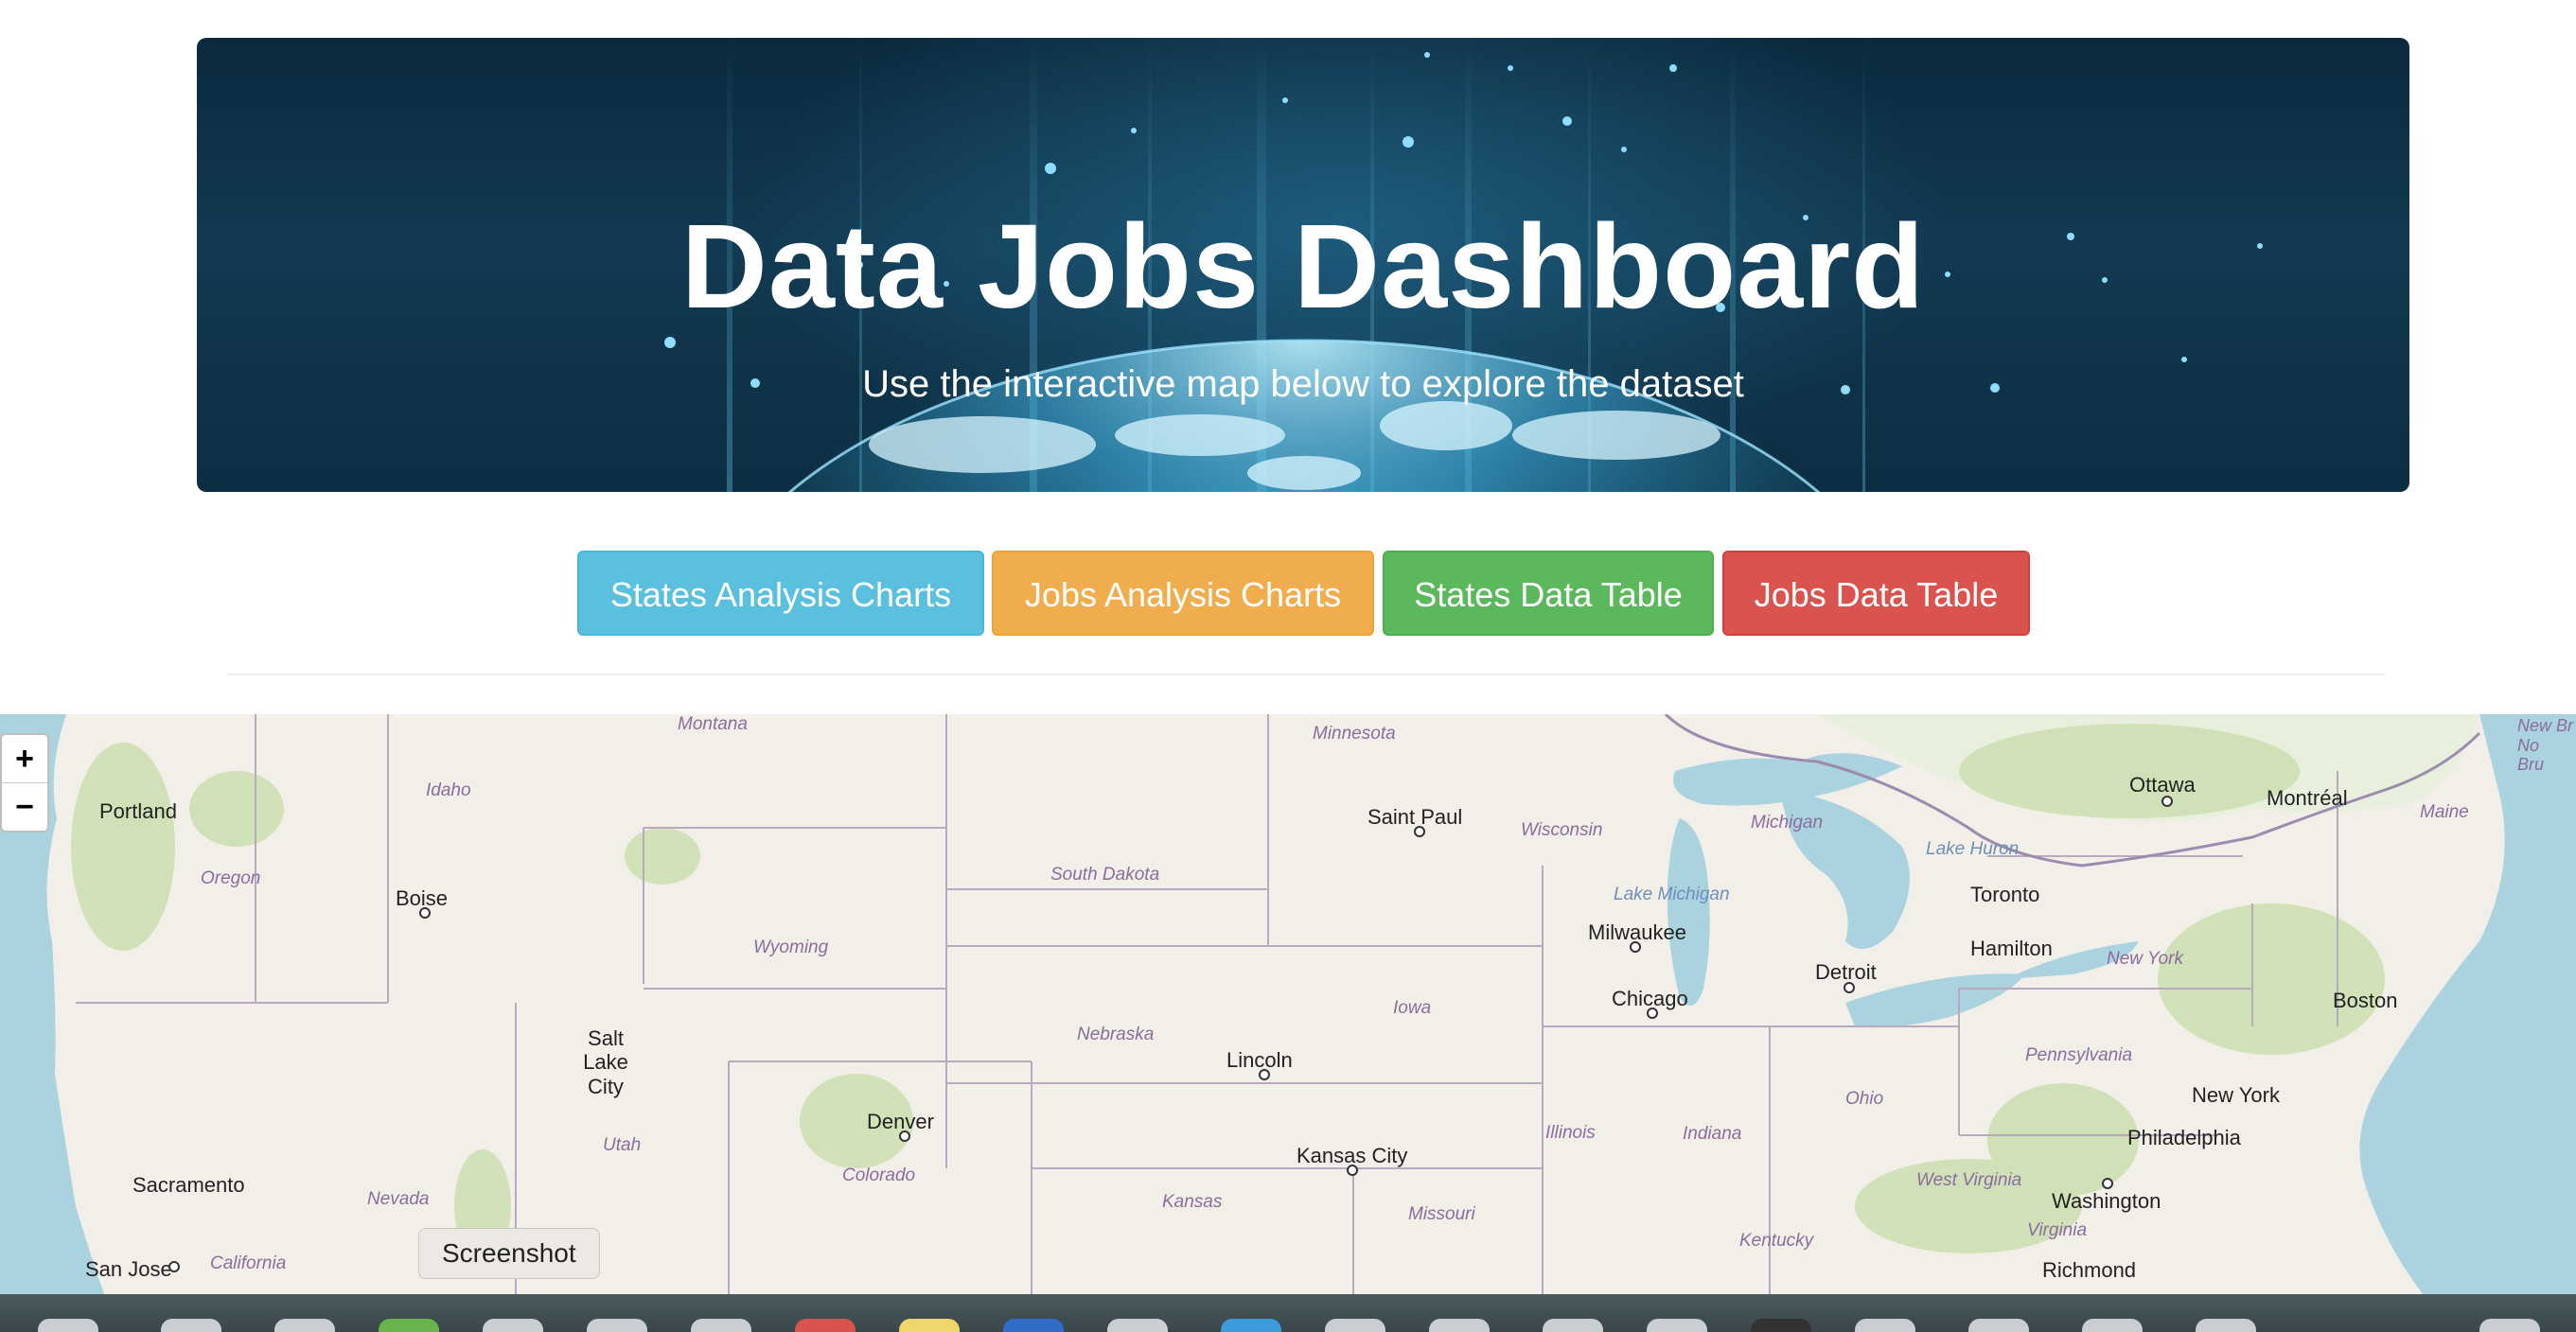 This screenshot has height=1332, width=2576. What do you see at coordinates (900, 1121) in the screenshot?
I see `map-city-label: Denver` at bounding box center [900, 1121].